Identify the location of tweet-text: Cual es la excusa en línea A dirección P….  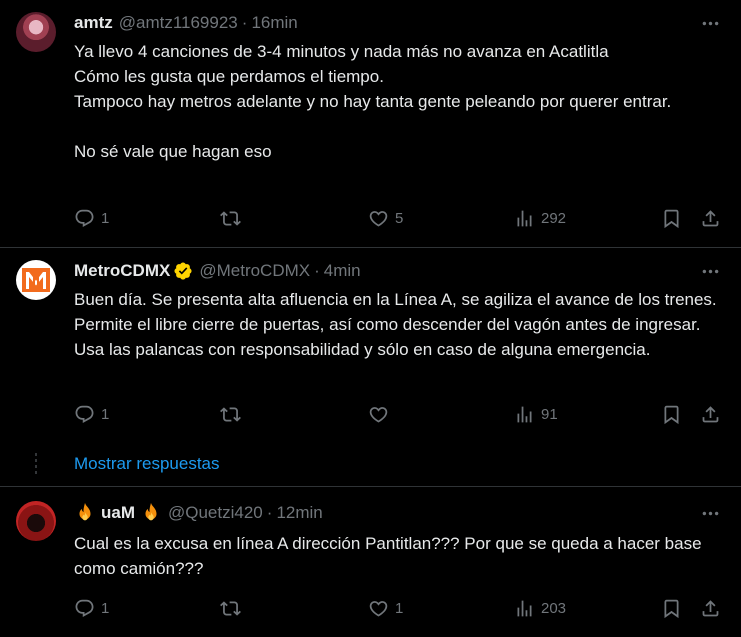
(388, 556).